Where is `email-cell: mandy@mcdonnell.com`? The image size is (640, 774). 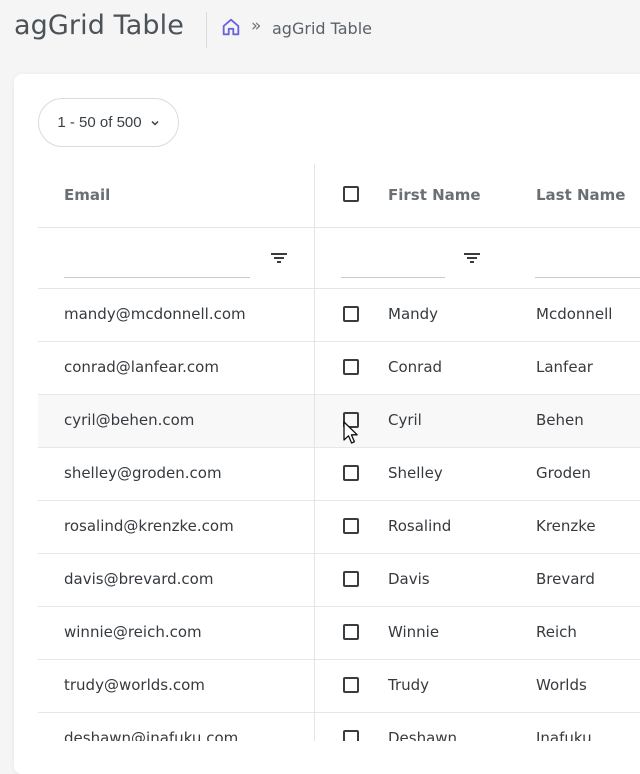
email-cell: mandy@mcdonnell.com is located at coordinates (155, 314).